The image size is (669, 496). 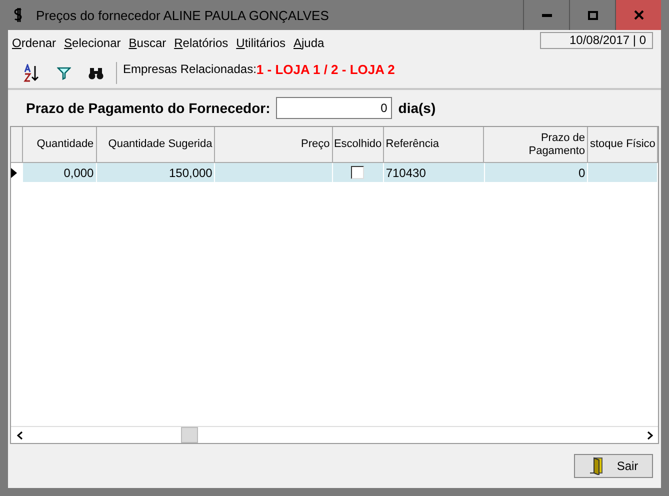 I want to click on column-header: Quantidade Sugerida, so click(x=156, y=145).